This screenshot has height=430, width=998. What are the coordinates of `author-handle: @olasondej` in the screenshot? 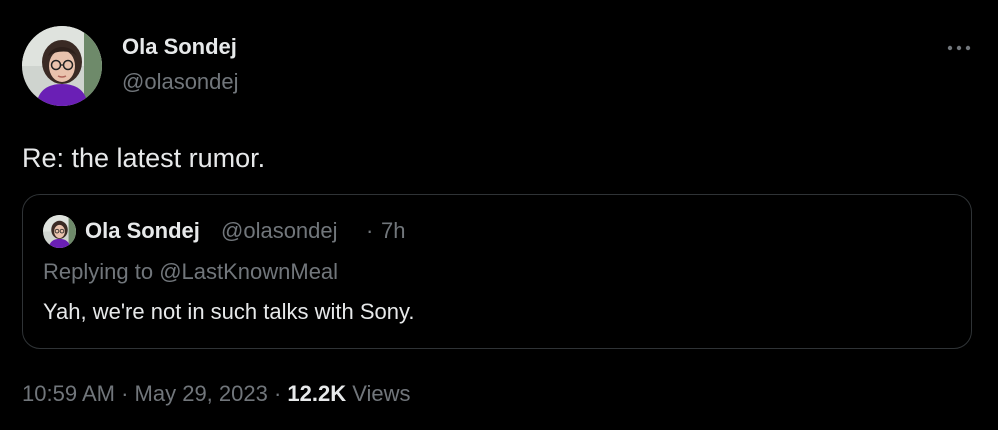 It's located at (180, 82).